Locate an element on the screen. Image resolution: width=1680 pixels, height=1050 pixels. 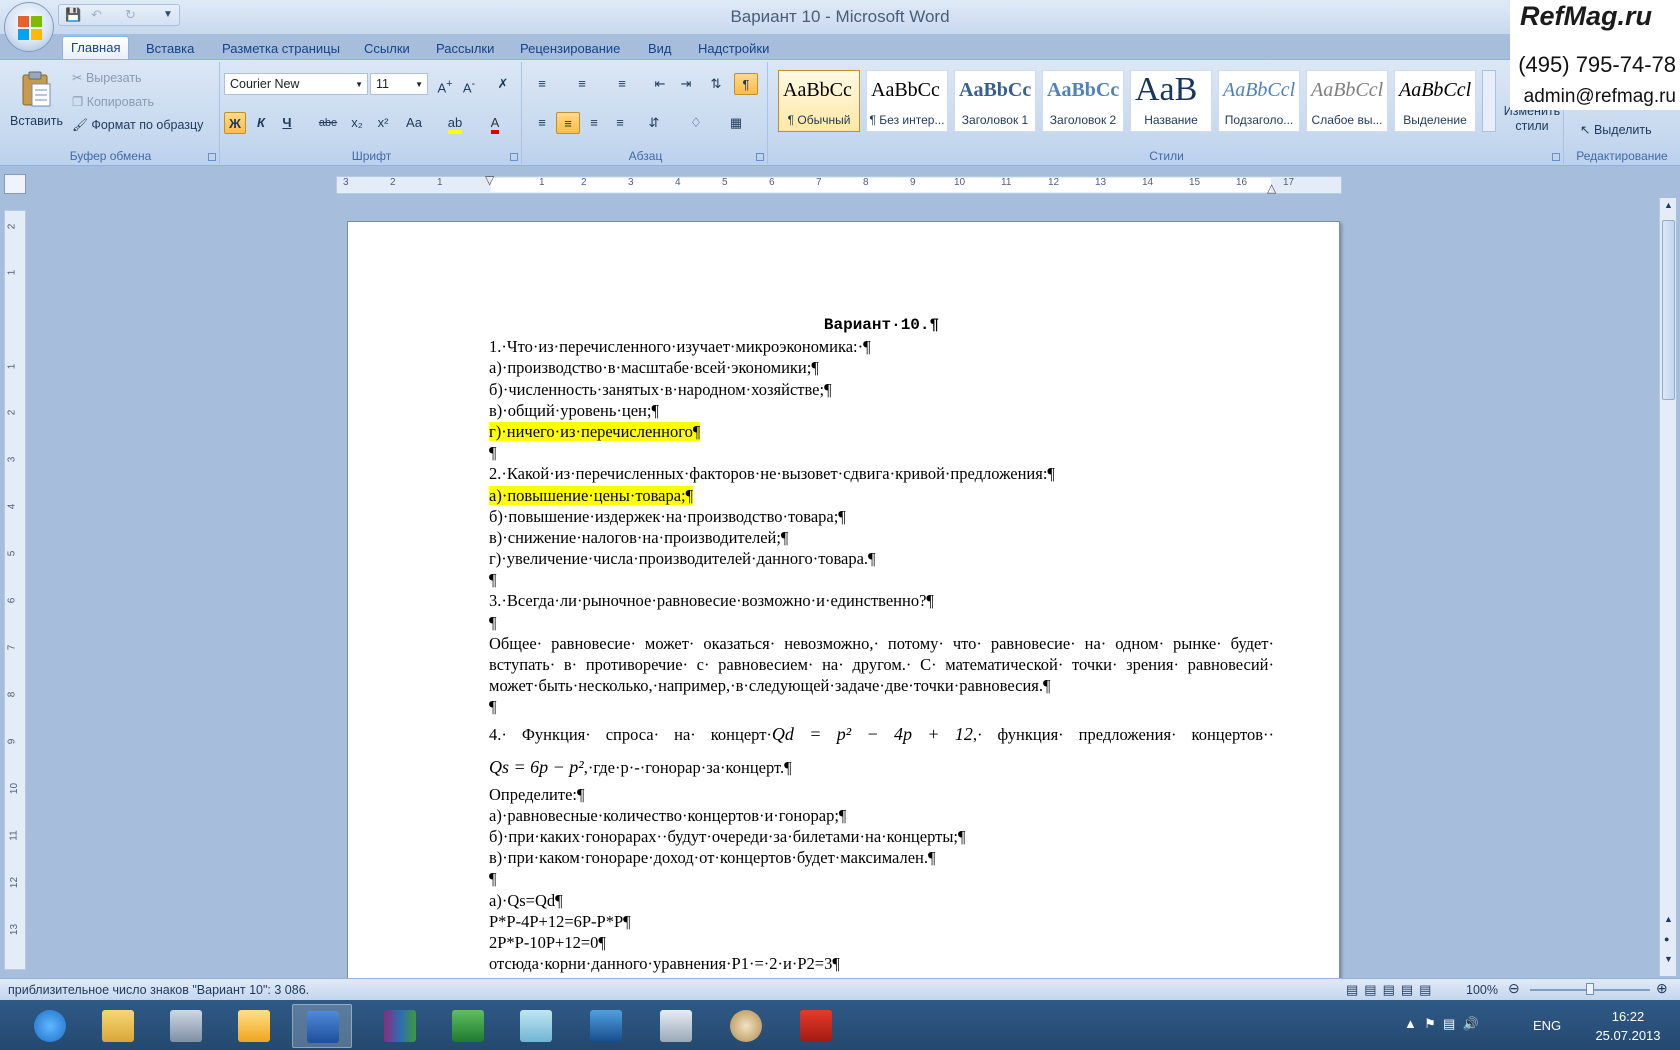
multilevel-list-icon: ≡ is located at coordinates (622, 84).